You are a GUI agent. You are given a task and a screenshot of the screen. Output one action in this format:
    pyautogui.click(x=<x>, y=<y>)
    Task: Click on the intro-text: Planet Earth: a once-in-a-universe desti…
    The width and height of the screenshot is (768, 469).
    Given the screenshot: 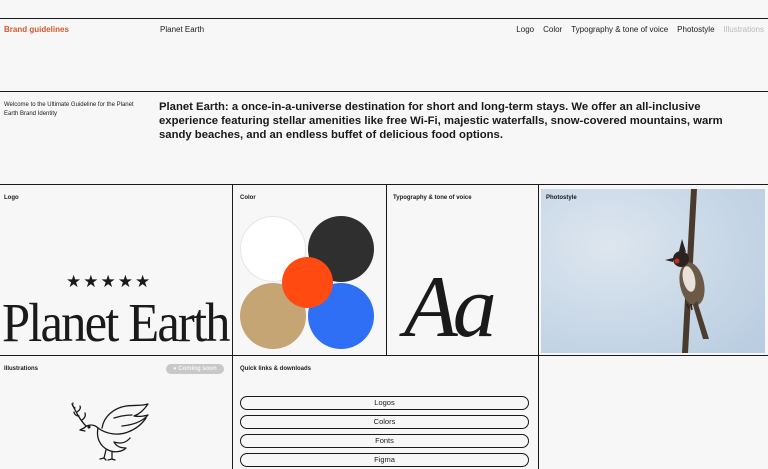 What is the action you would take?
    pyautogui.click(x=441, y=121)
    